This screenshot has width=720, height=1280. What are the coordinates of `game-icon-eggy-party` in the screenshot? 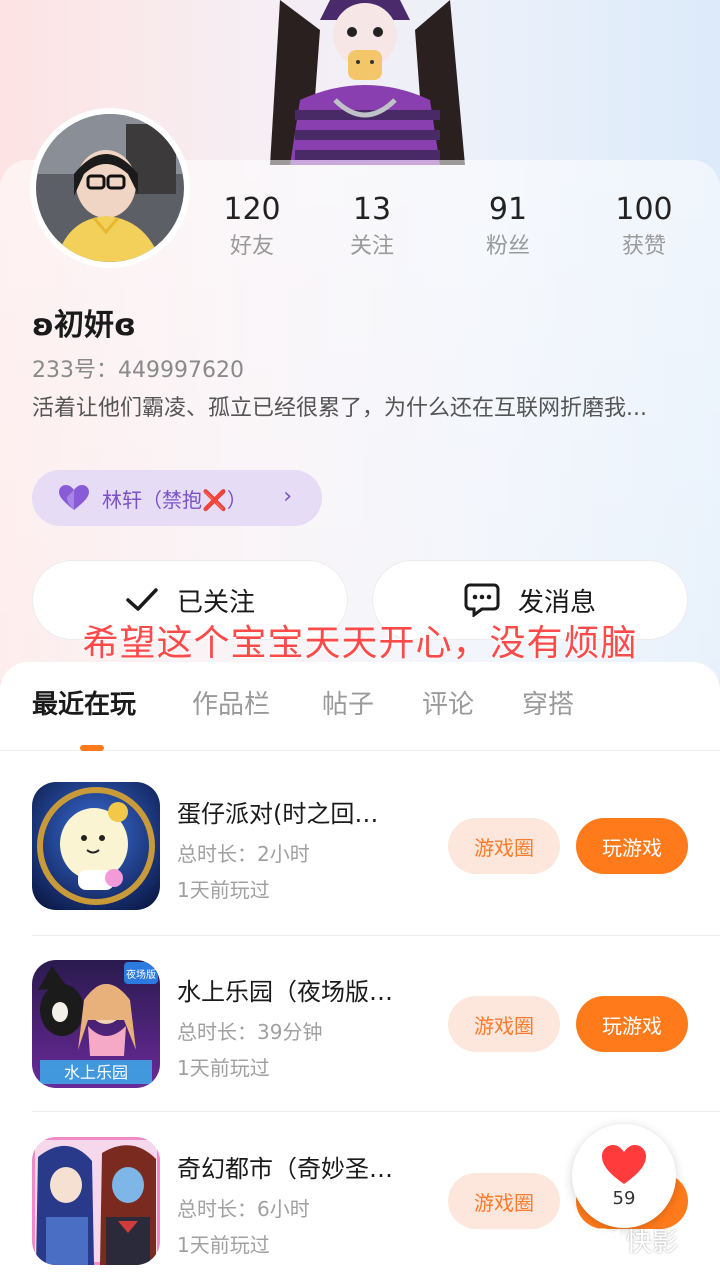 It's located at (96, 846).